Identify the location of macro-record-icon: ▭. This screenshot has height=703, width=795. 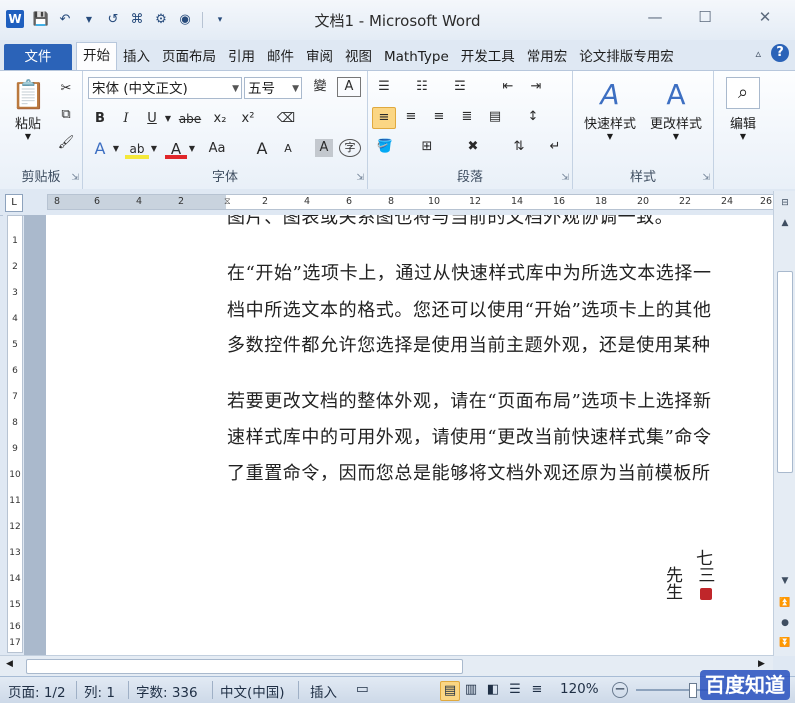
(362, 689).